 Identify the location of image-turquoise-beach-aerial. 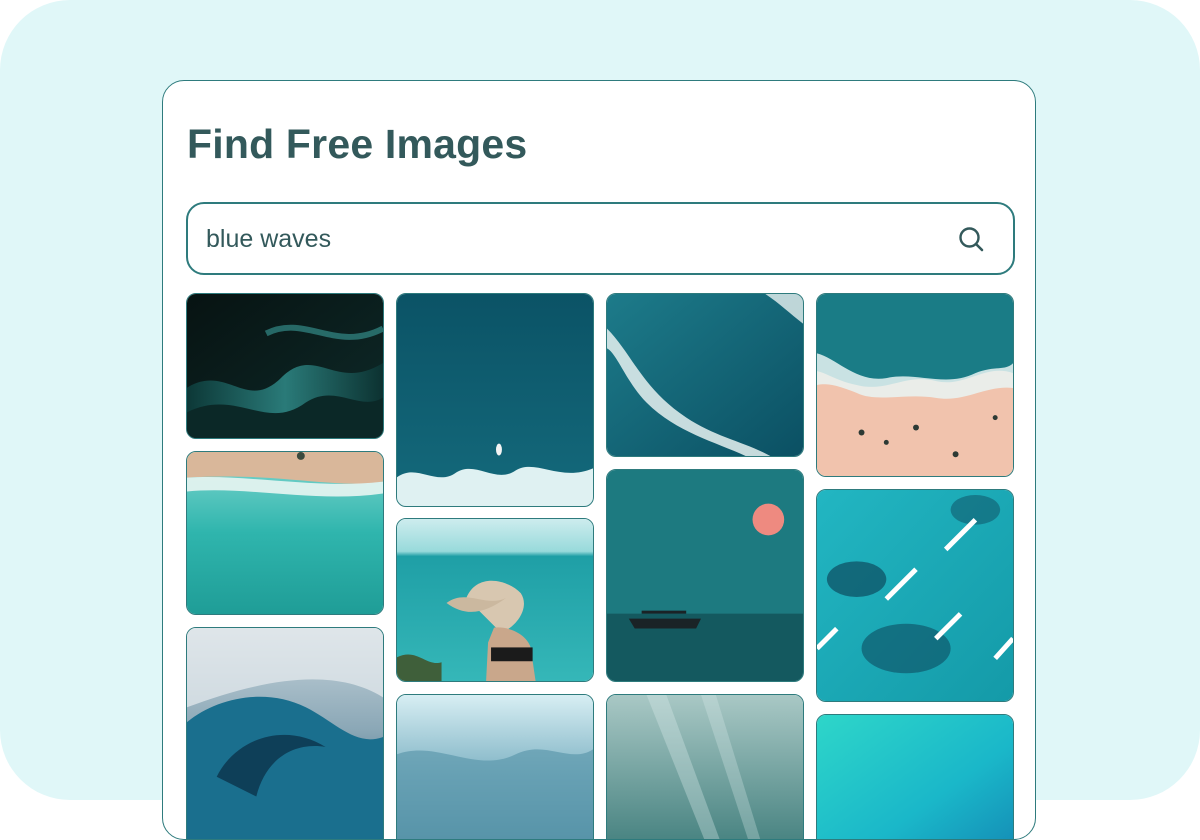
(285, 533).